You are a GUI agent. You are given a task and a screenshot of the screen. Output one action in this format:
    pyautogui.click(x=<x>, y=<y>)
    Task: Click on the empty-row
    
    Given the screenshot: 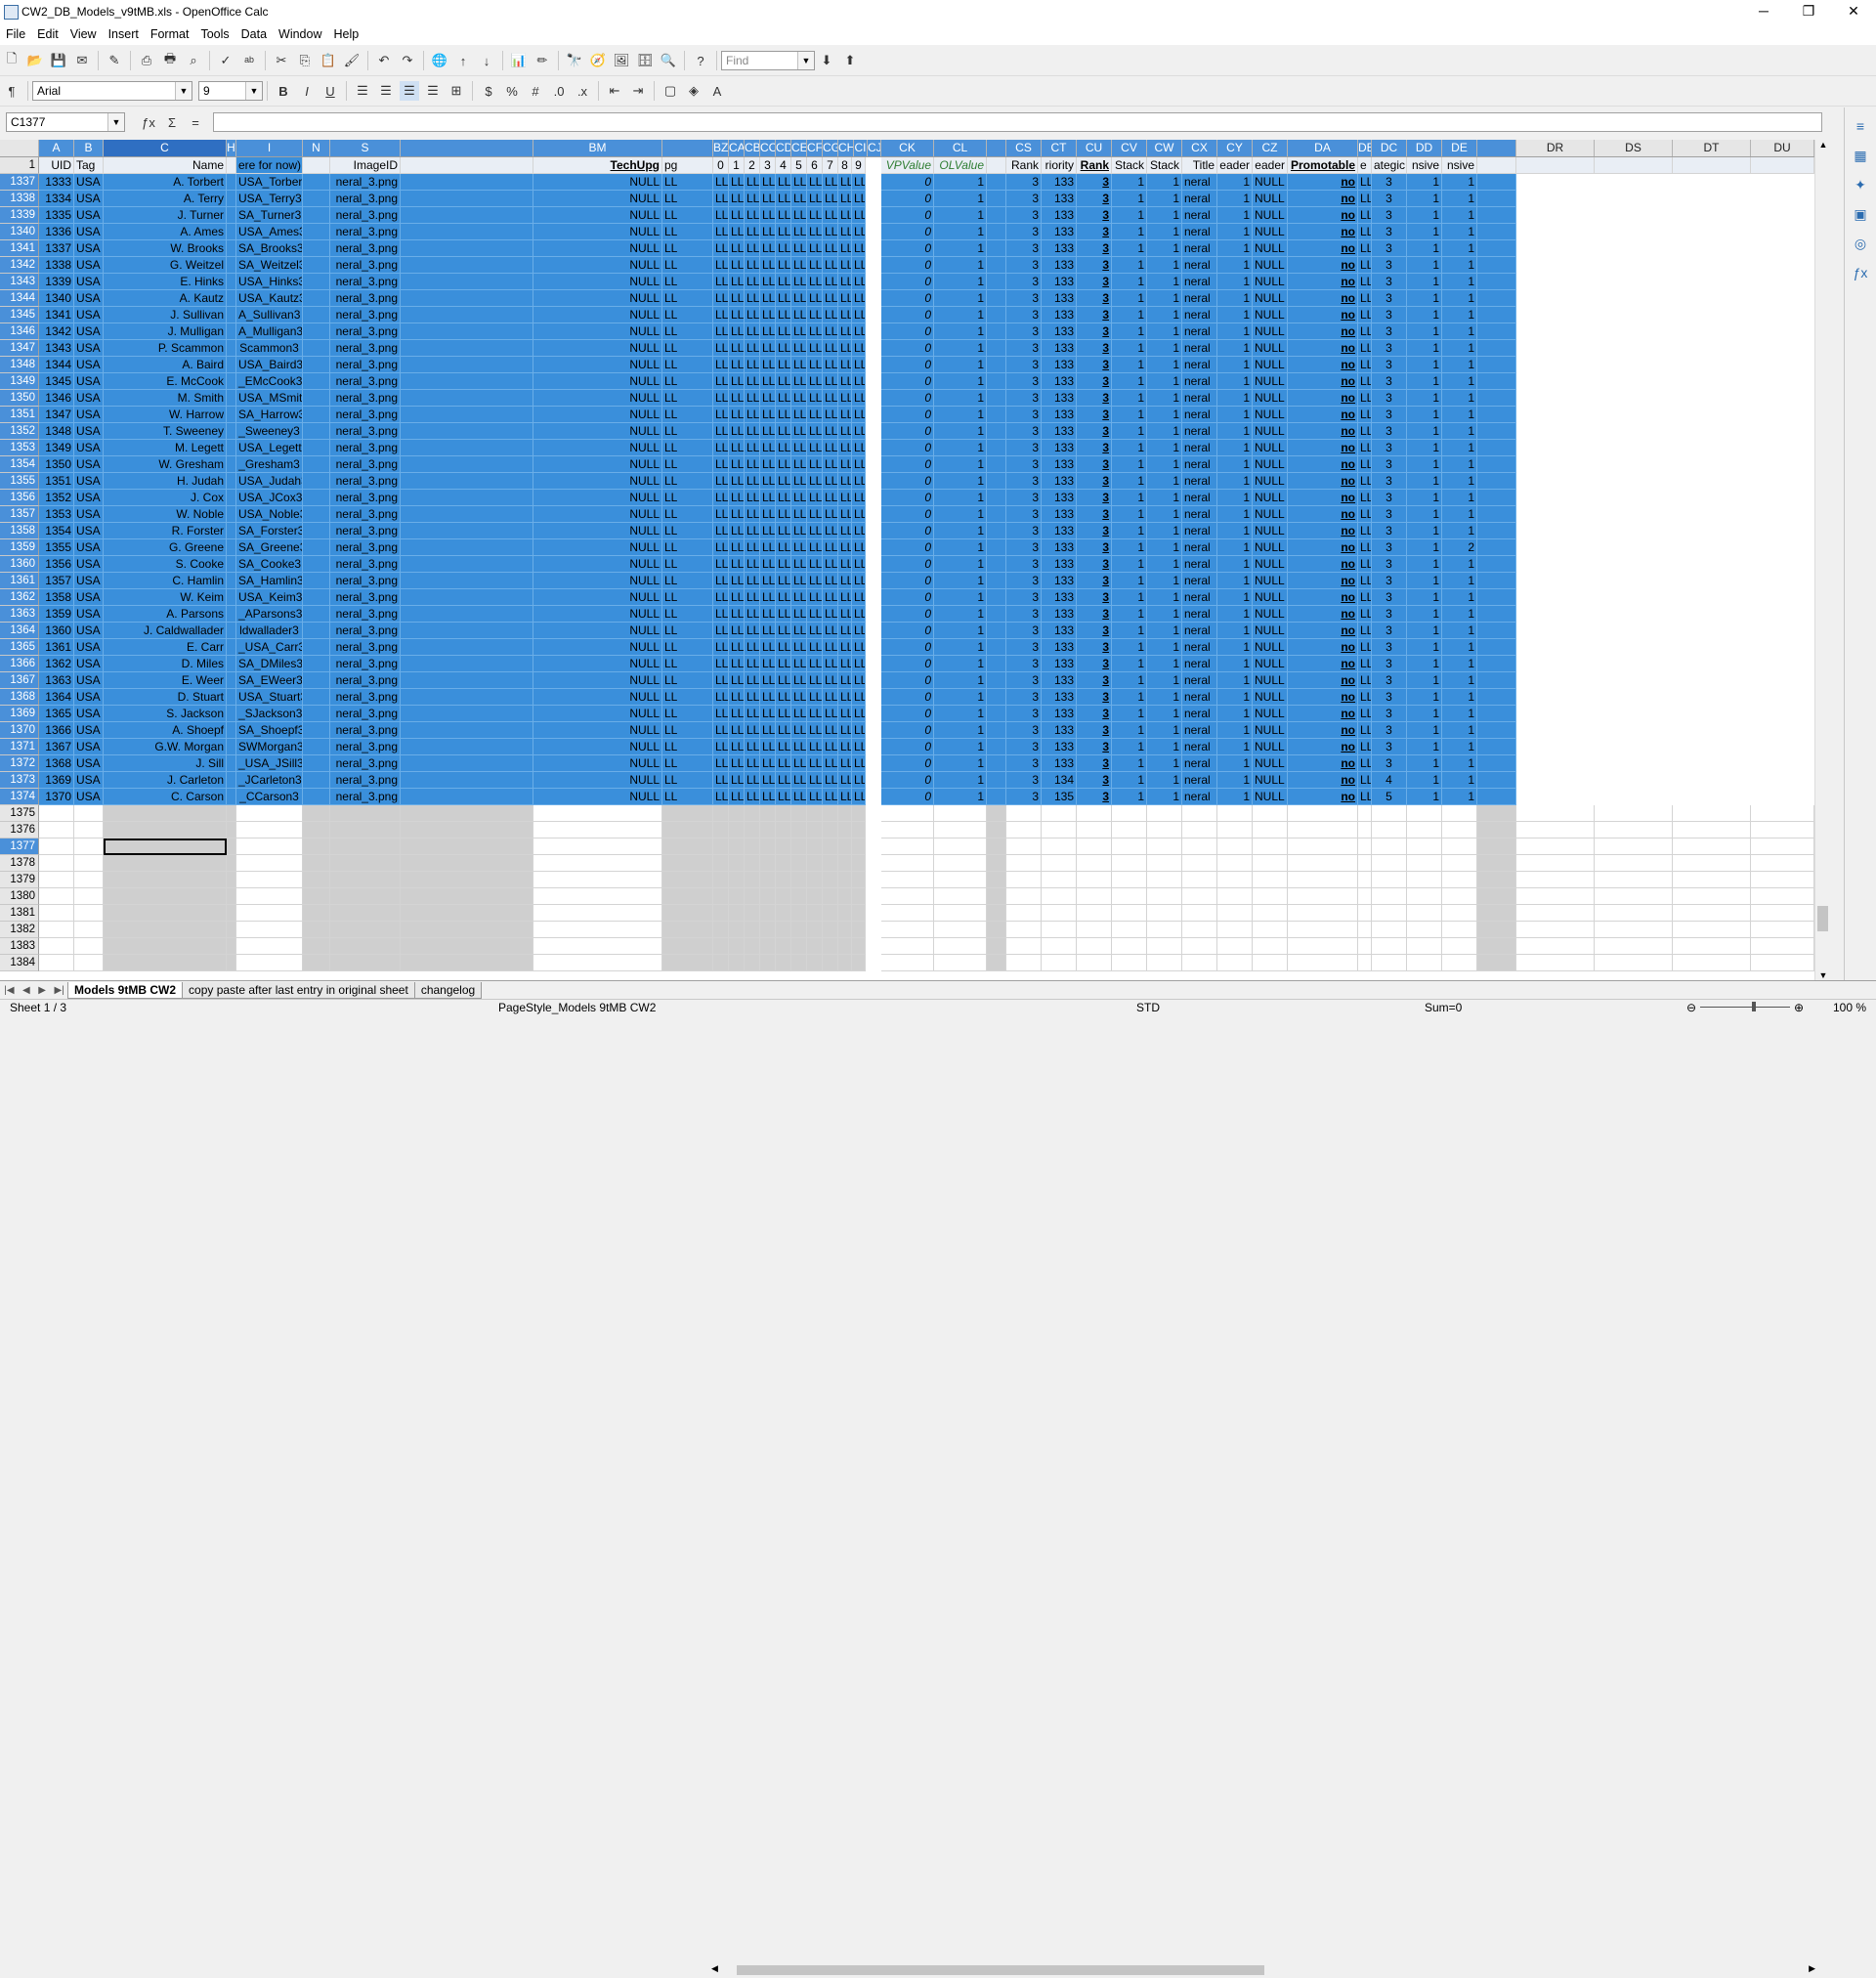 What is the action you would take?
    pyautogui.click(x=926, y=914)
    